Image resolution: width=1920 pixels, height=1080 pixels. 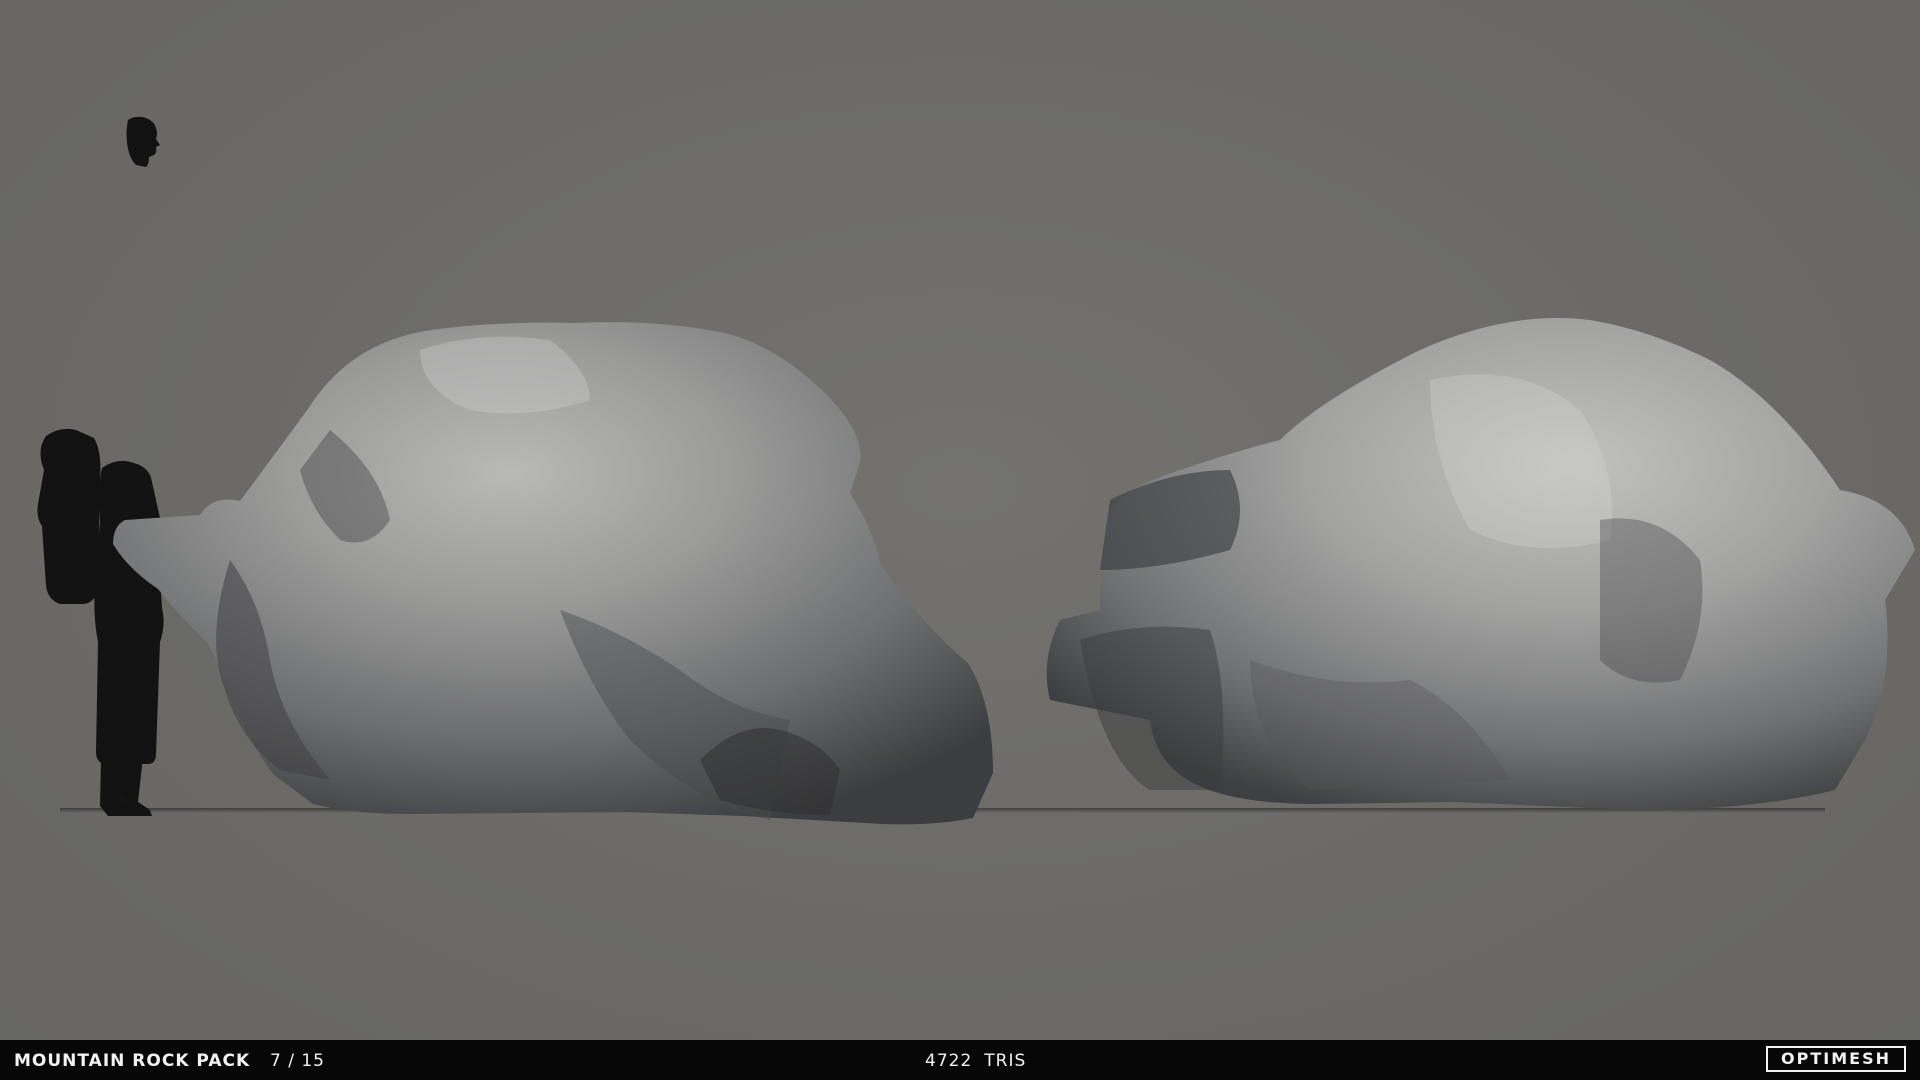 I want to click on human-scale-silhouette, so click(x=100, y=466).